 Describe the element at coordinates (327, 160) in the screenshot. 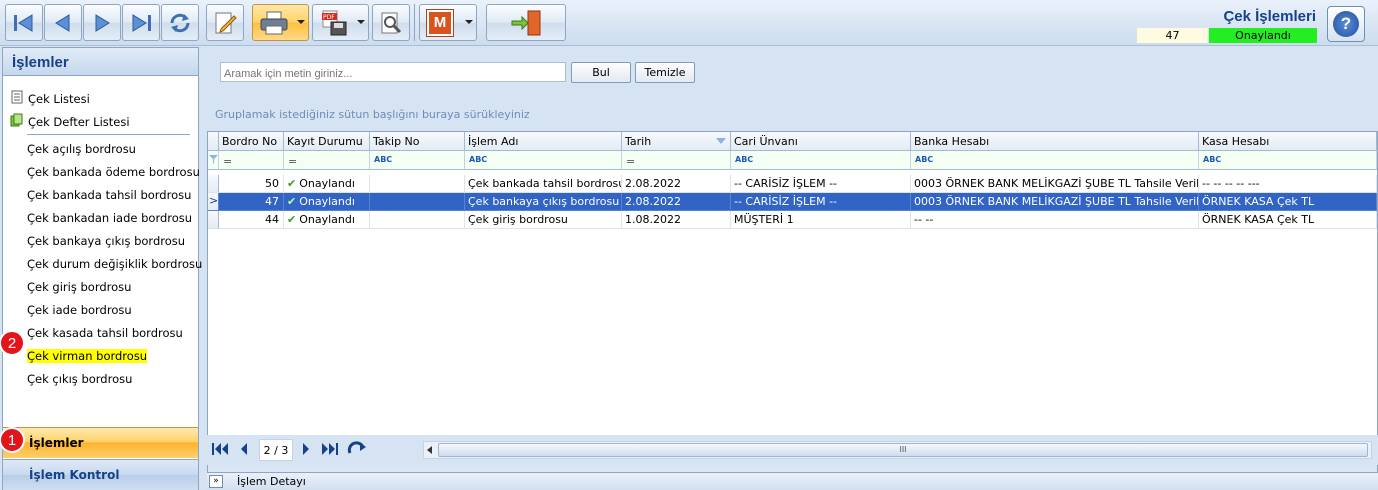

I see `filter-cell-kayit-durumu: =` at that location.